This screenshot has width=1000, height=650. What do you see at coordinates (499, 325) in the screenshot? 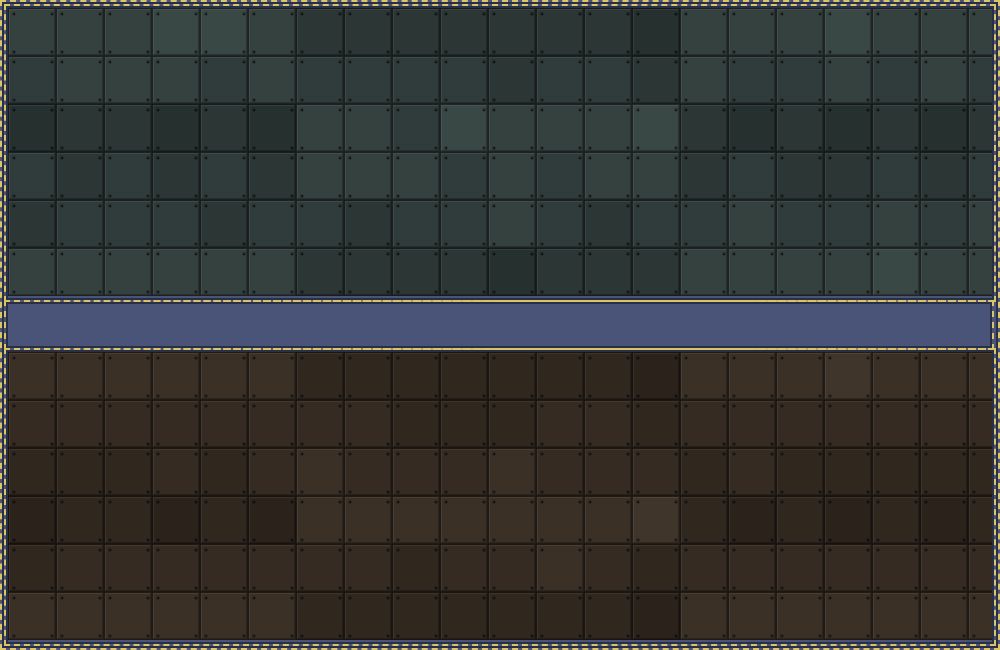
I see `divider-rope` at bounding box center [499, 325].